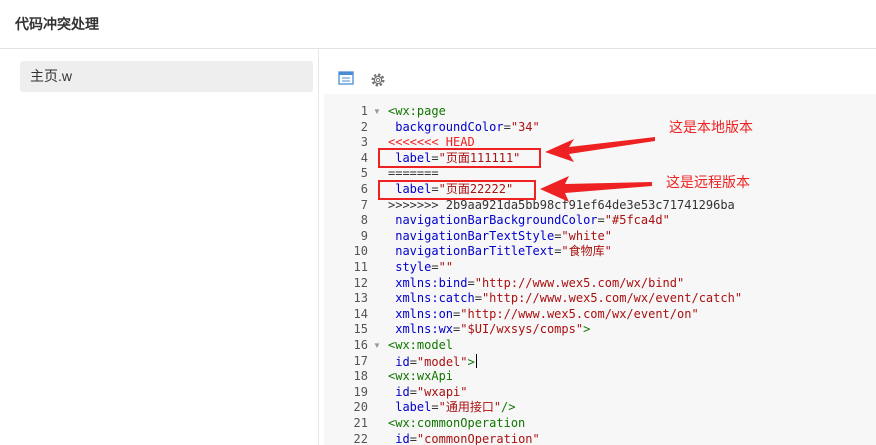 The image size is (876, 445). I want to click on code-text: navigationBarTextStyle="white", so click(500, 237).